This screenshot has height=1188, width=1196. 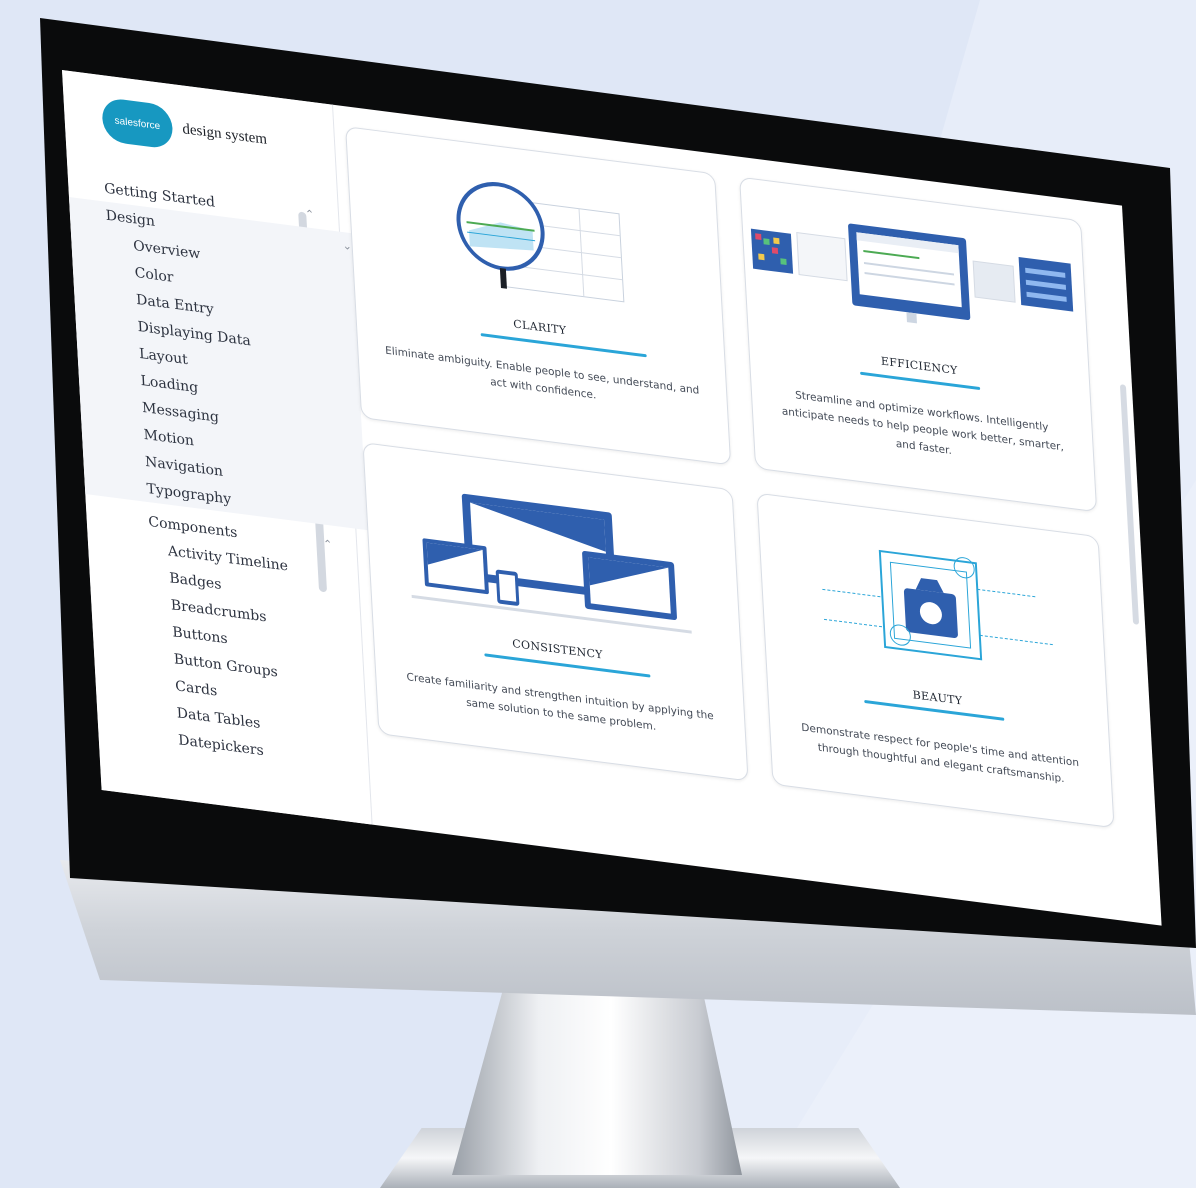 What do you see at coordinates (166, 250) in the screenshot?
I see `sidebar-item-label: Overview` at bounding box center [166, 250].